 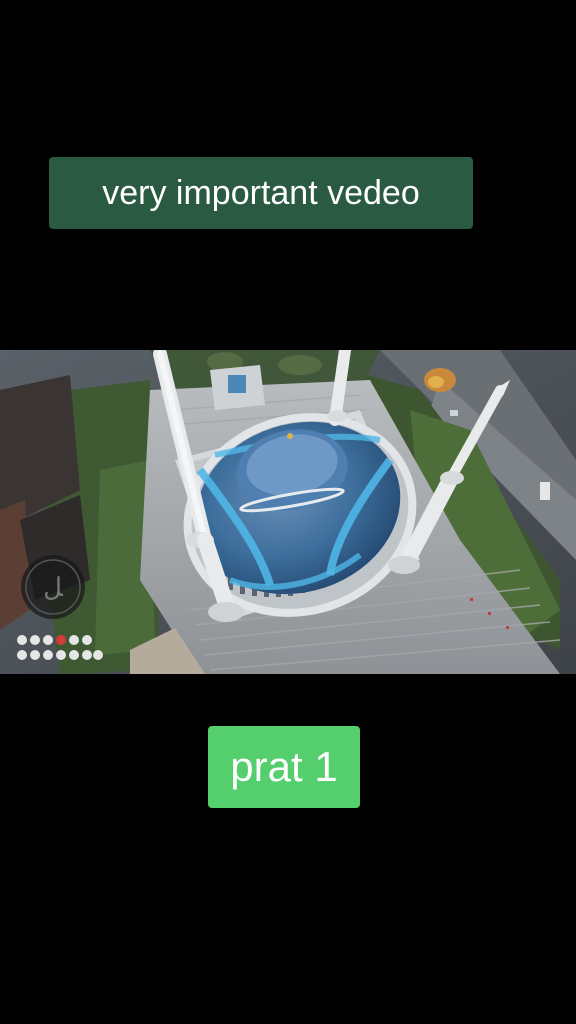 I want to click on bottom-caption: prat 1, so click(x=284, y=767).